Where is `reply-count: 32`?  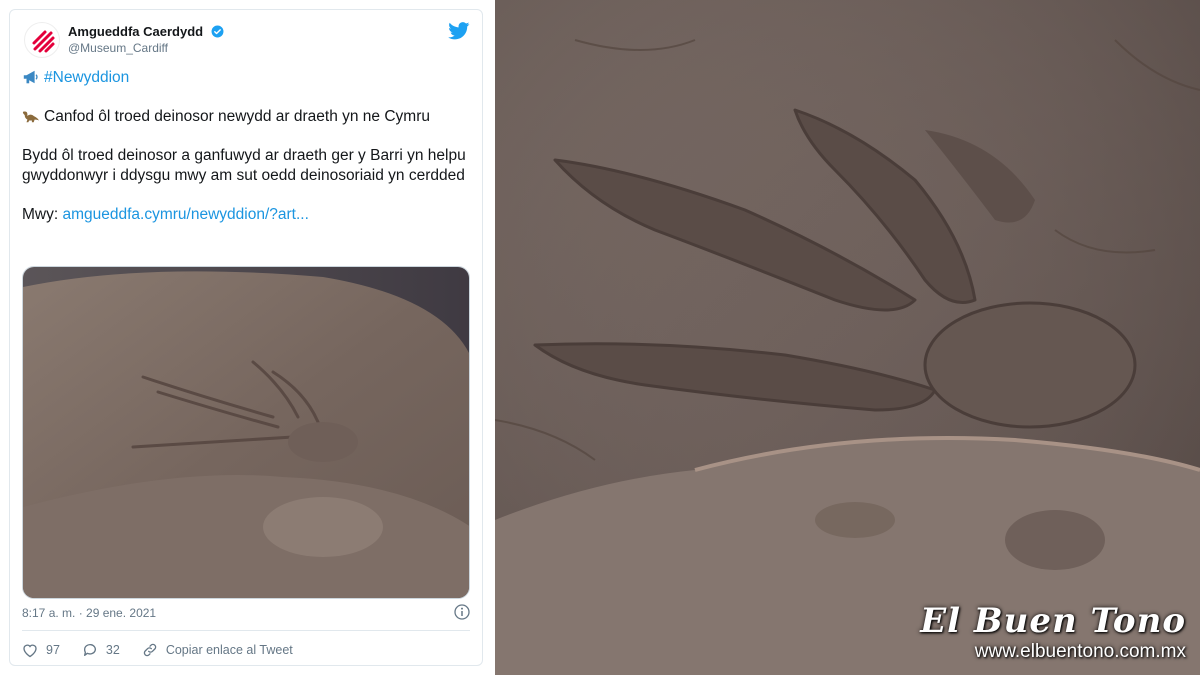 reply-count: 32 is located at coordinates (112, 650).